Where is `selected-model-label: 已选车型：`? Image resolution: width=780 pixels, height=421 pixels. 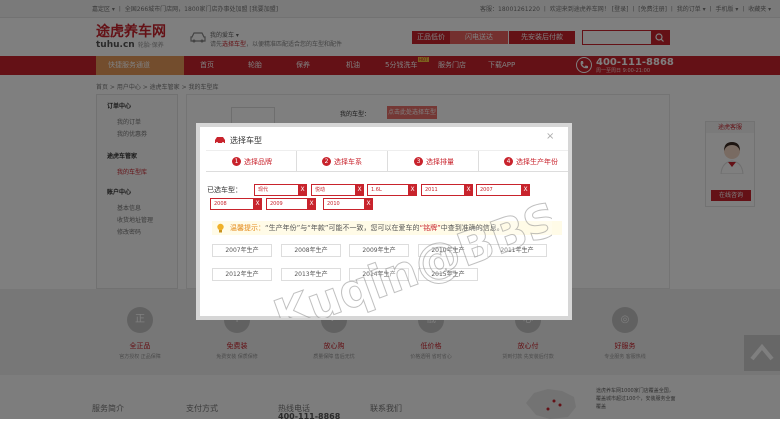
selected-model-label: 已选车型： is located at coordinates (224, 190).